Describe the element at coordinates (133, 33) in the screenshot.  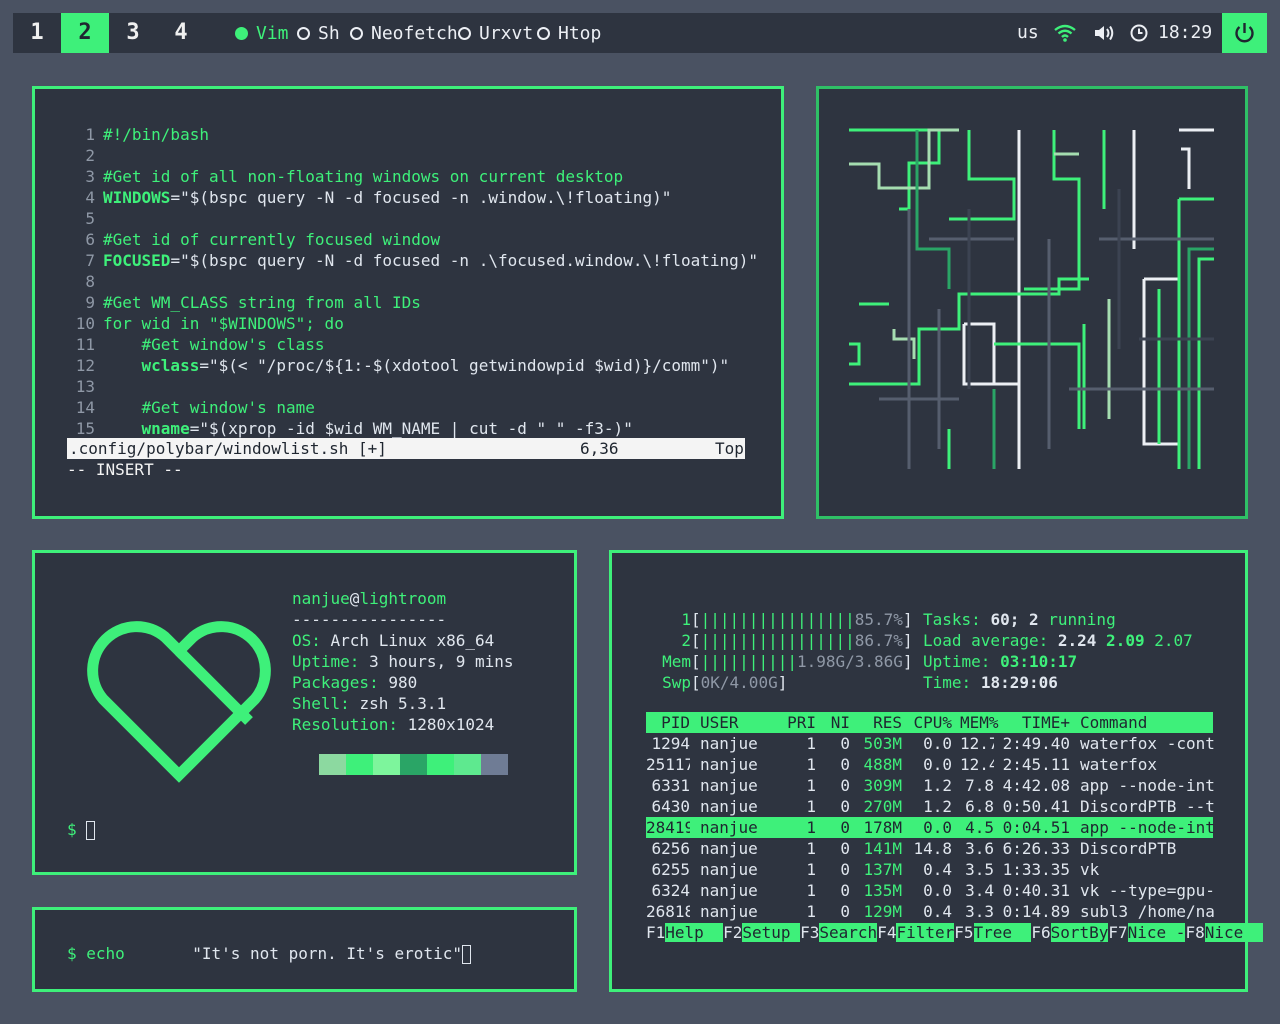
I see `workspace-3: 3` at that location.